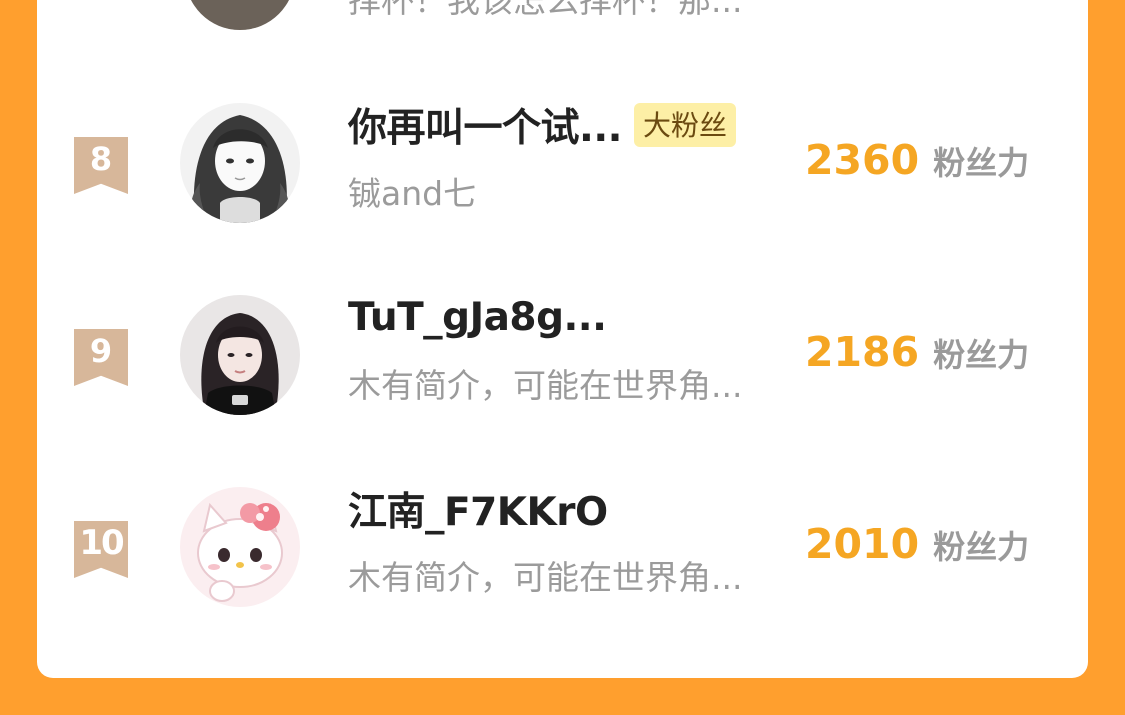 The width and height of the screenshot is (1125, 715). Describe the element at coordinates (101, 357) in the screenshot. I see `rank-ribbon: 9` at that location.